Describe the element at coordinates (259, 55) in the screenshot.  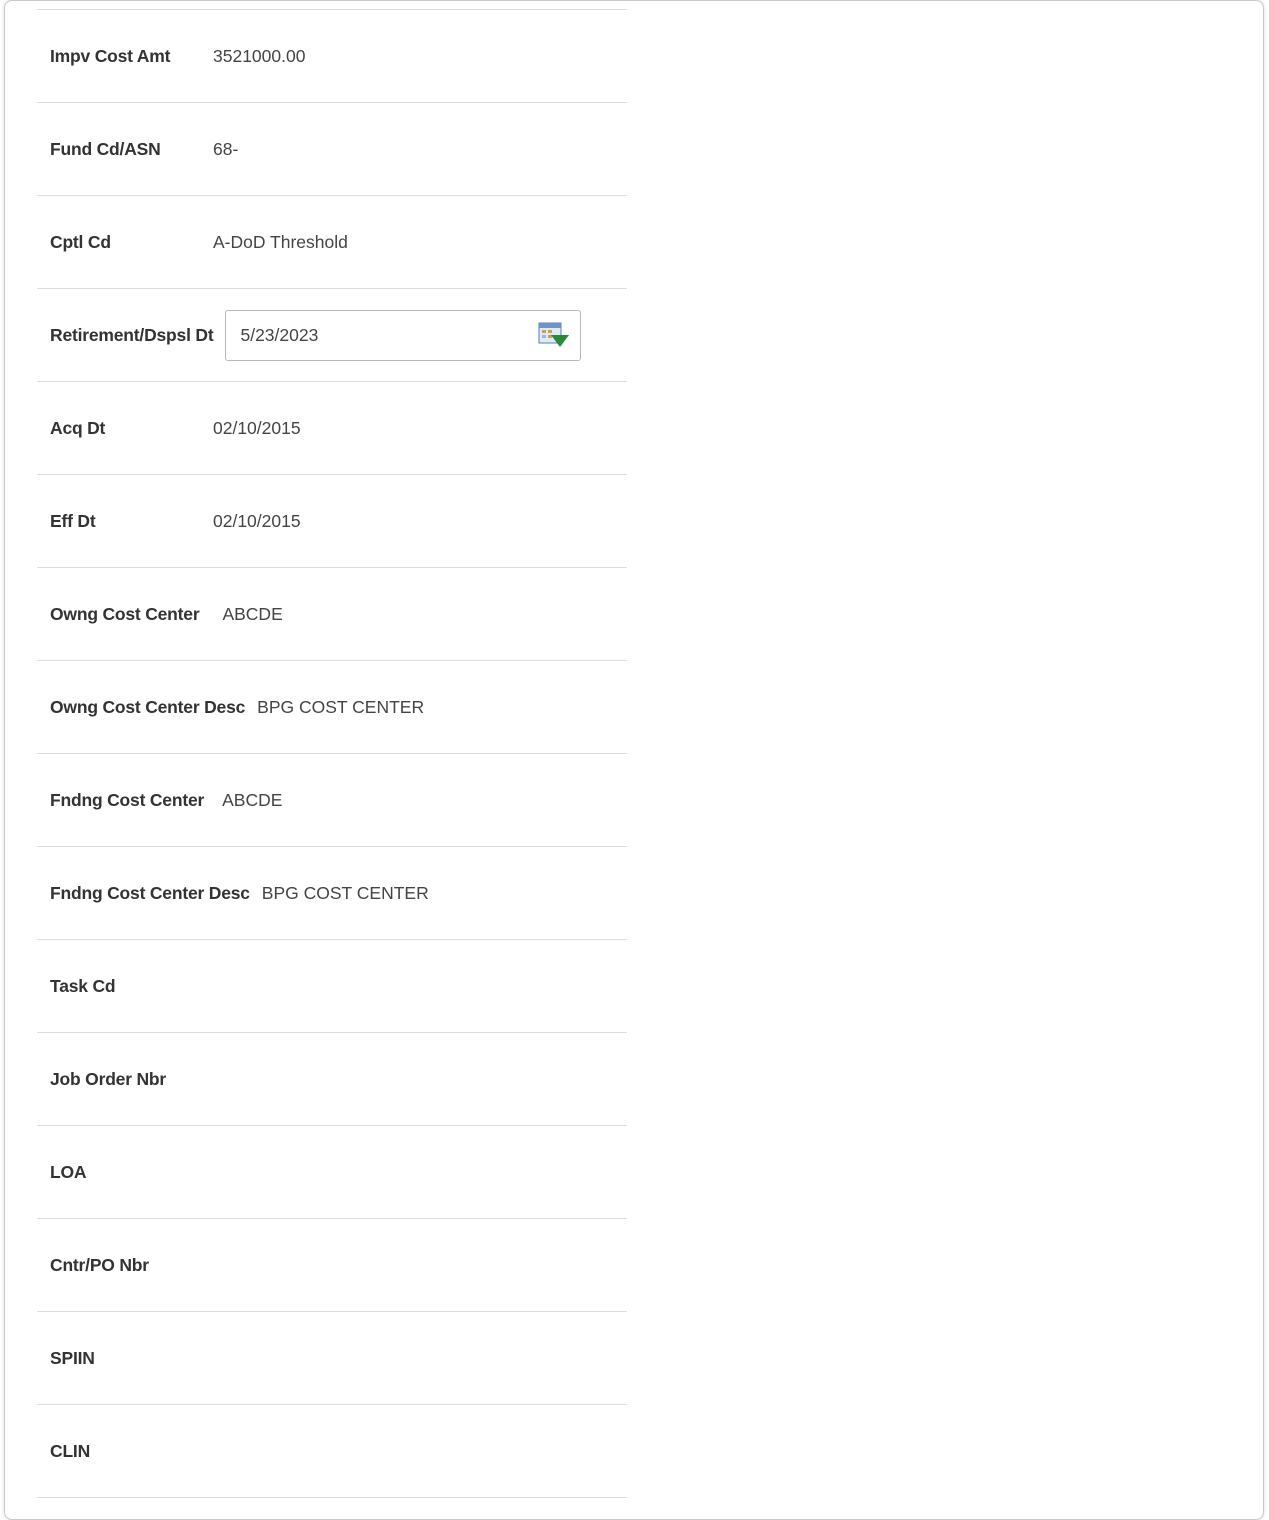
I see `field-value: 3521000.00` at that location.